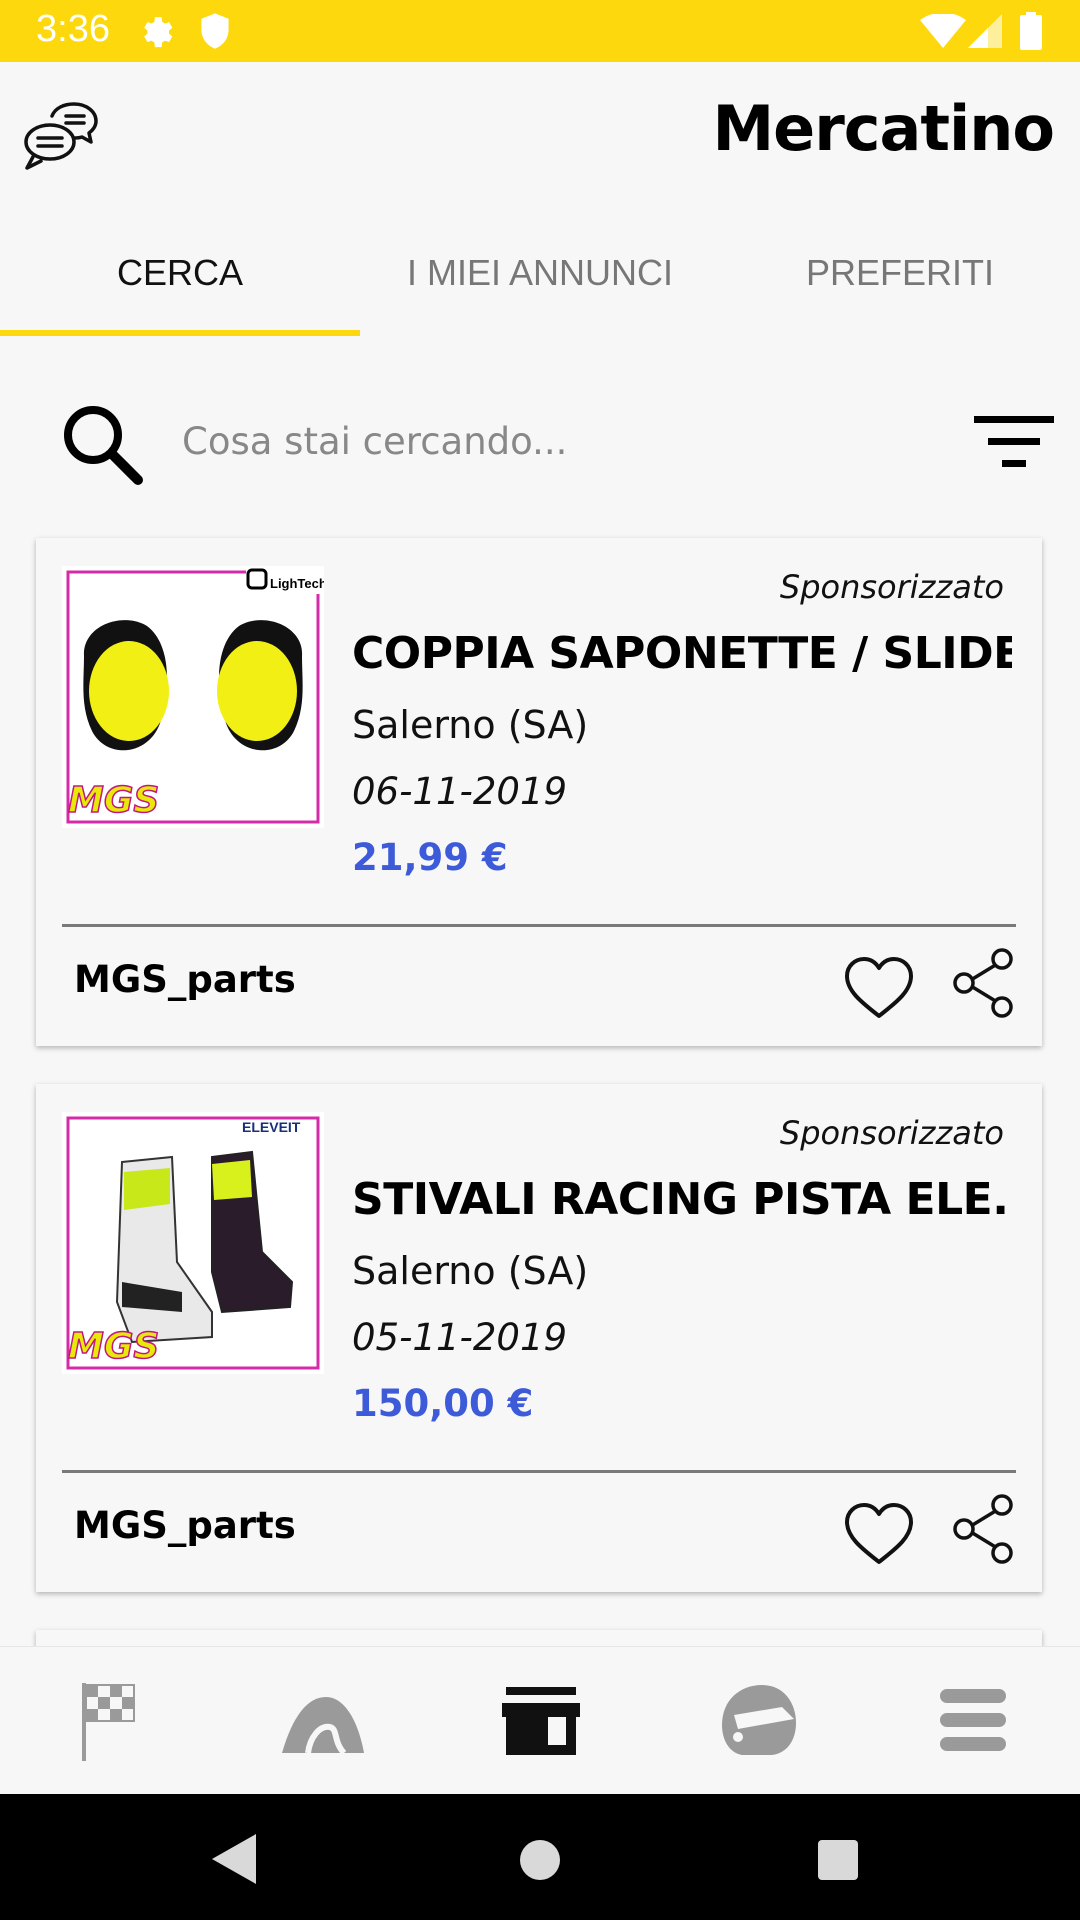  What do you see at coordinates (883, 128) in the screenshot?
I see `page-title: Mercatino` at bounding box center [883, 128].